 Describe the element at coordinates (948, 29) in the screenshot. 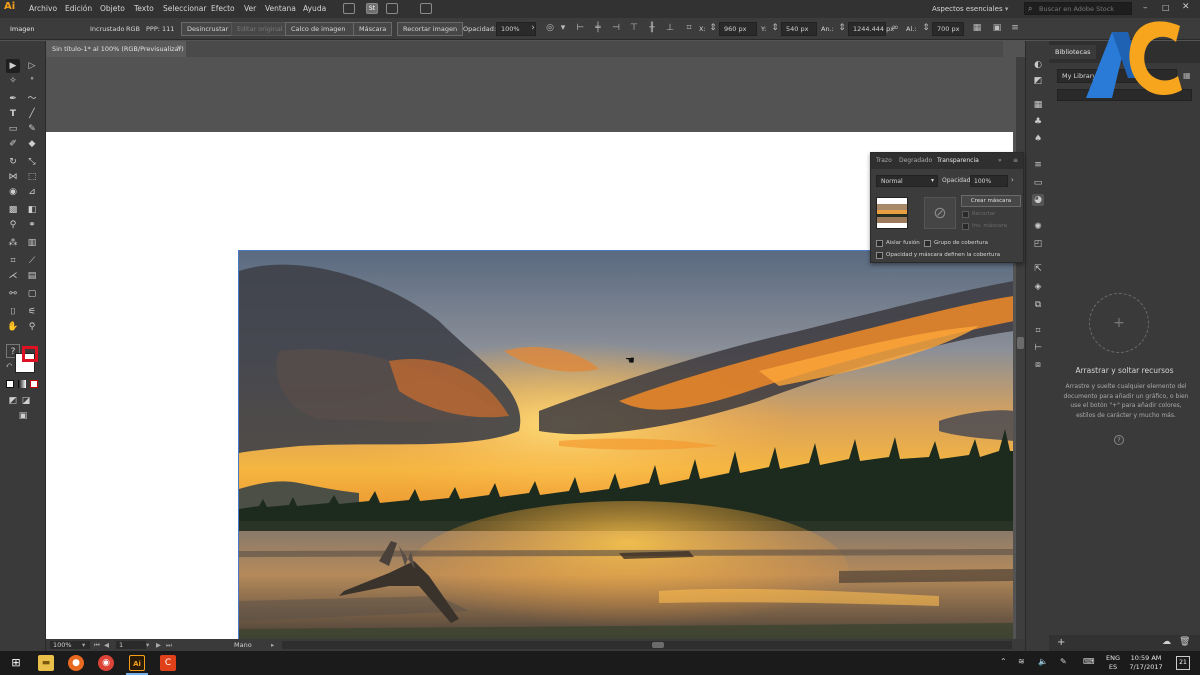

I see `height-field: 700 px` at that location.